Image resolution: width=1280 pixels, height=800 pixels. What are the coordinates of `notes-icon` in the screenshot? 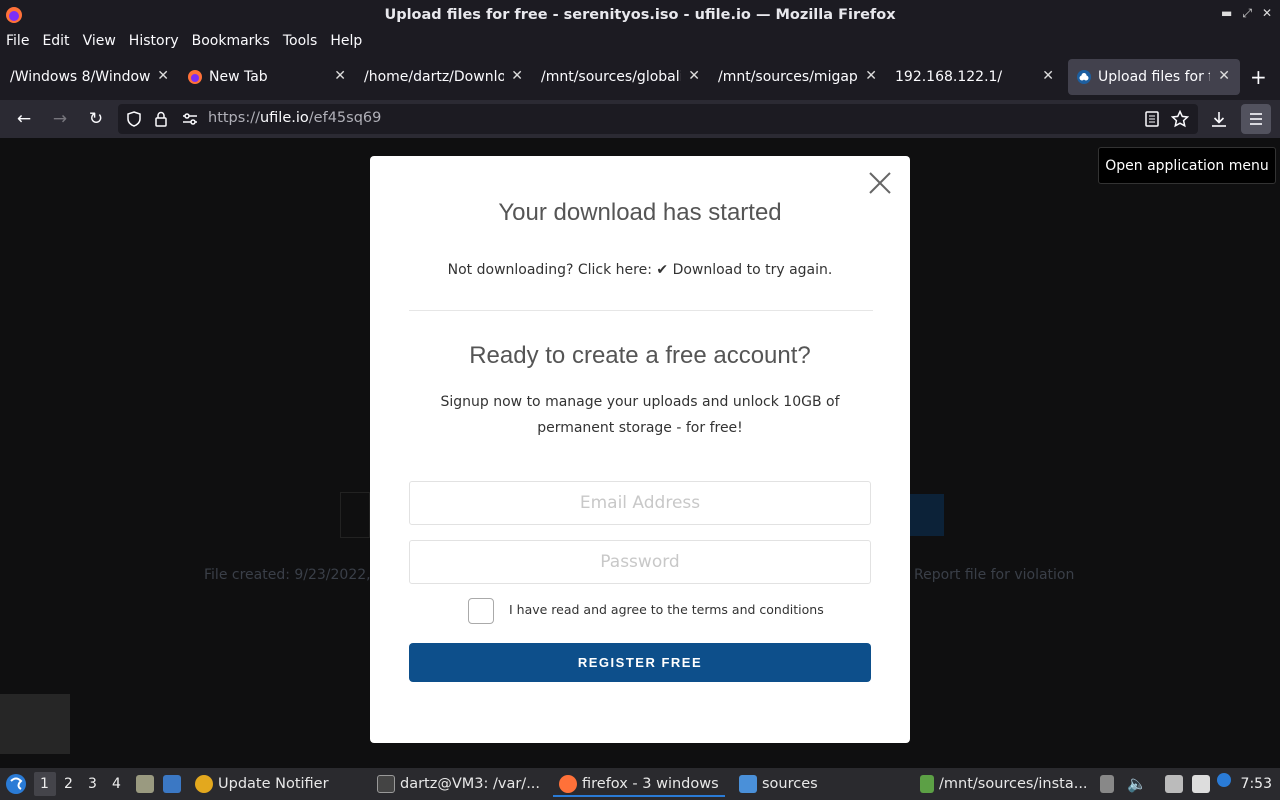 It's located at (1201, 784).